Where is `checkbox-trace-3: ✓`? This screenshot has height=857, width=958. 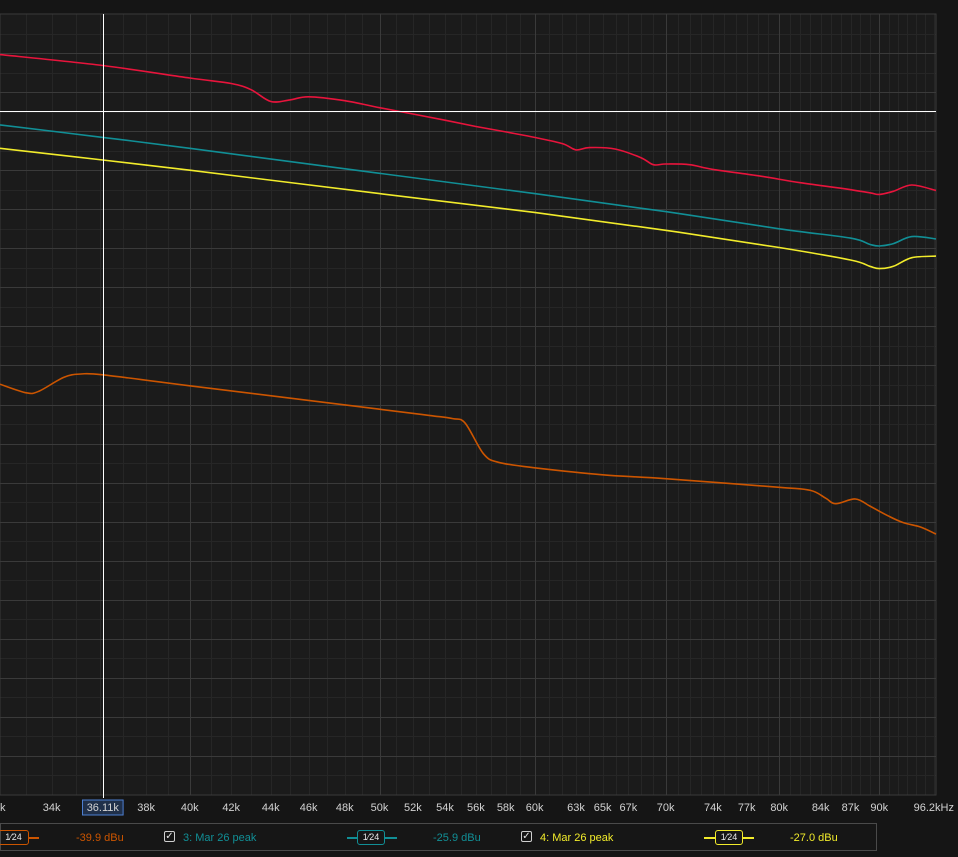 checkbox-trace-3: ✓ is located at coordinates (169, 836).